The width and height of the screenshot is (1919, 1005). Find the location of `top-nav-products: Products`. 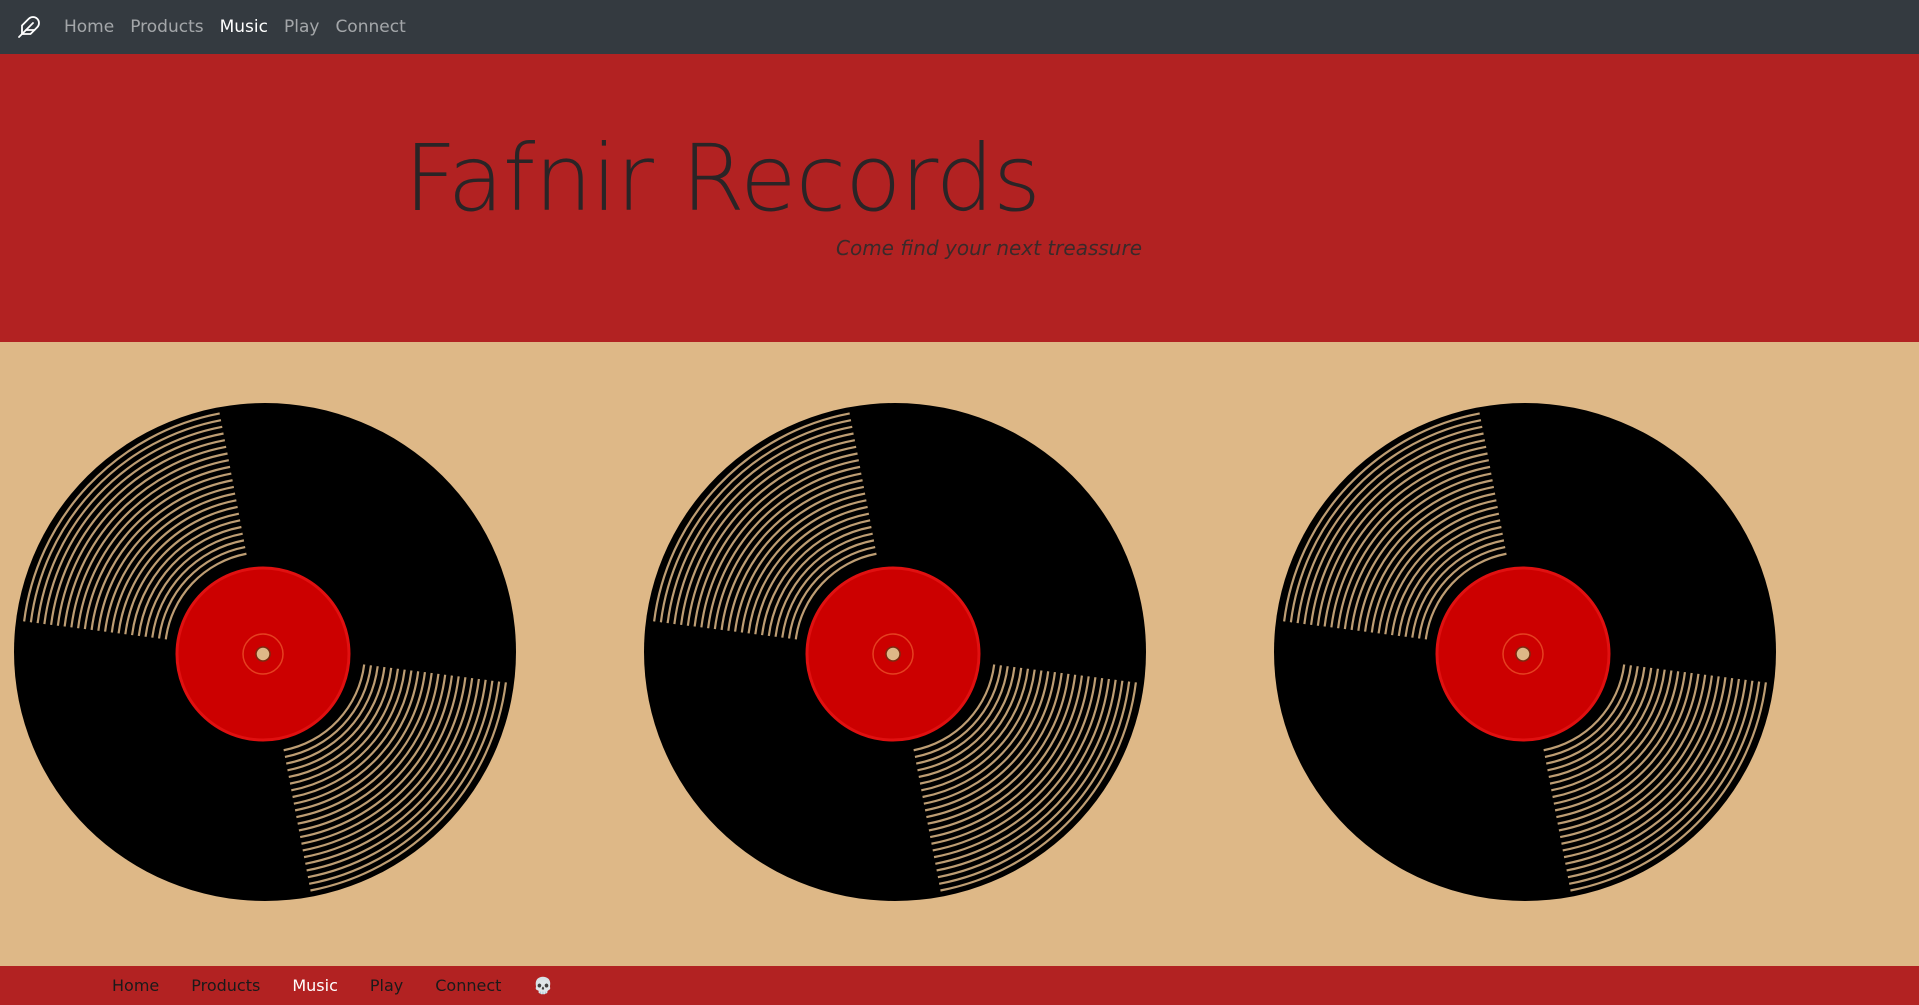

top-nav-products: Products is located at coordinates (166, 27).